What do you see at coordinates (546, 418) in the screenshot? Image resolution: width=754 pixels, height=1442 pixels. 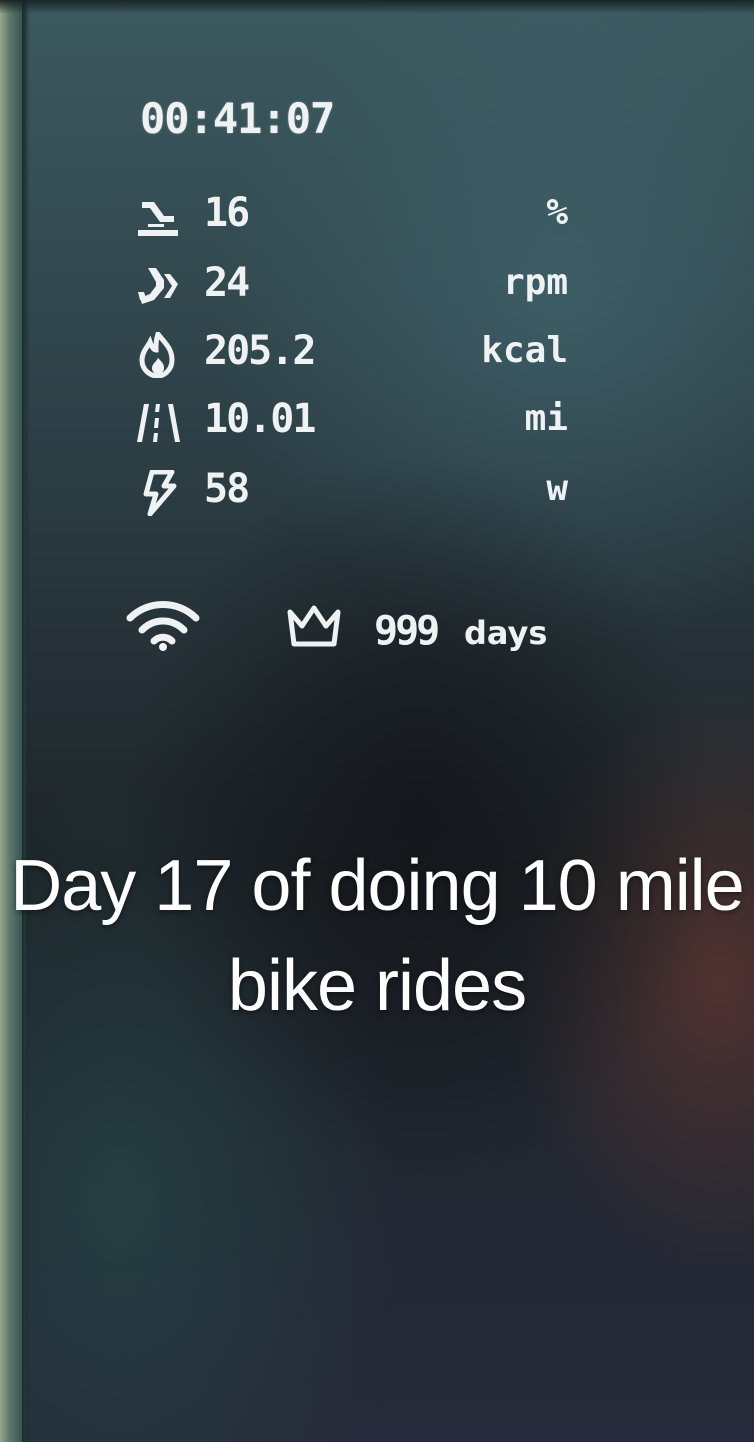 I see `distance-unit: mi` at bounding box center [546, 418].